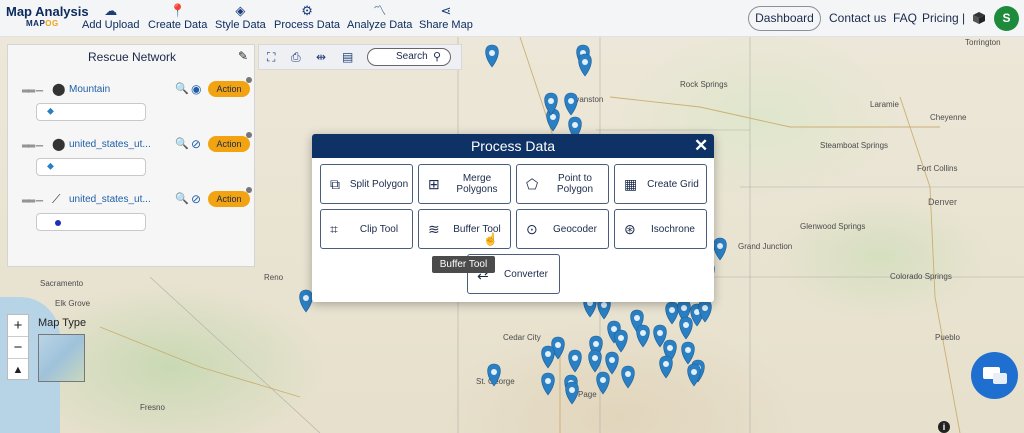  What do you see at coordinates (437, 56) in the screenshot?
I see `search-icon: ⚲` at bounding box center [437, 56].